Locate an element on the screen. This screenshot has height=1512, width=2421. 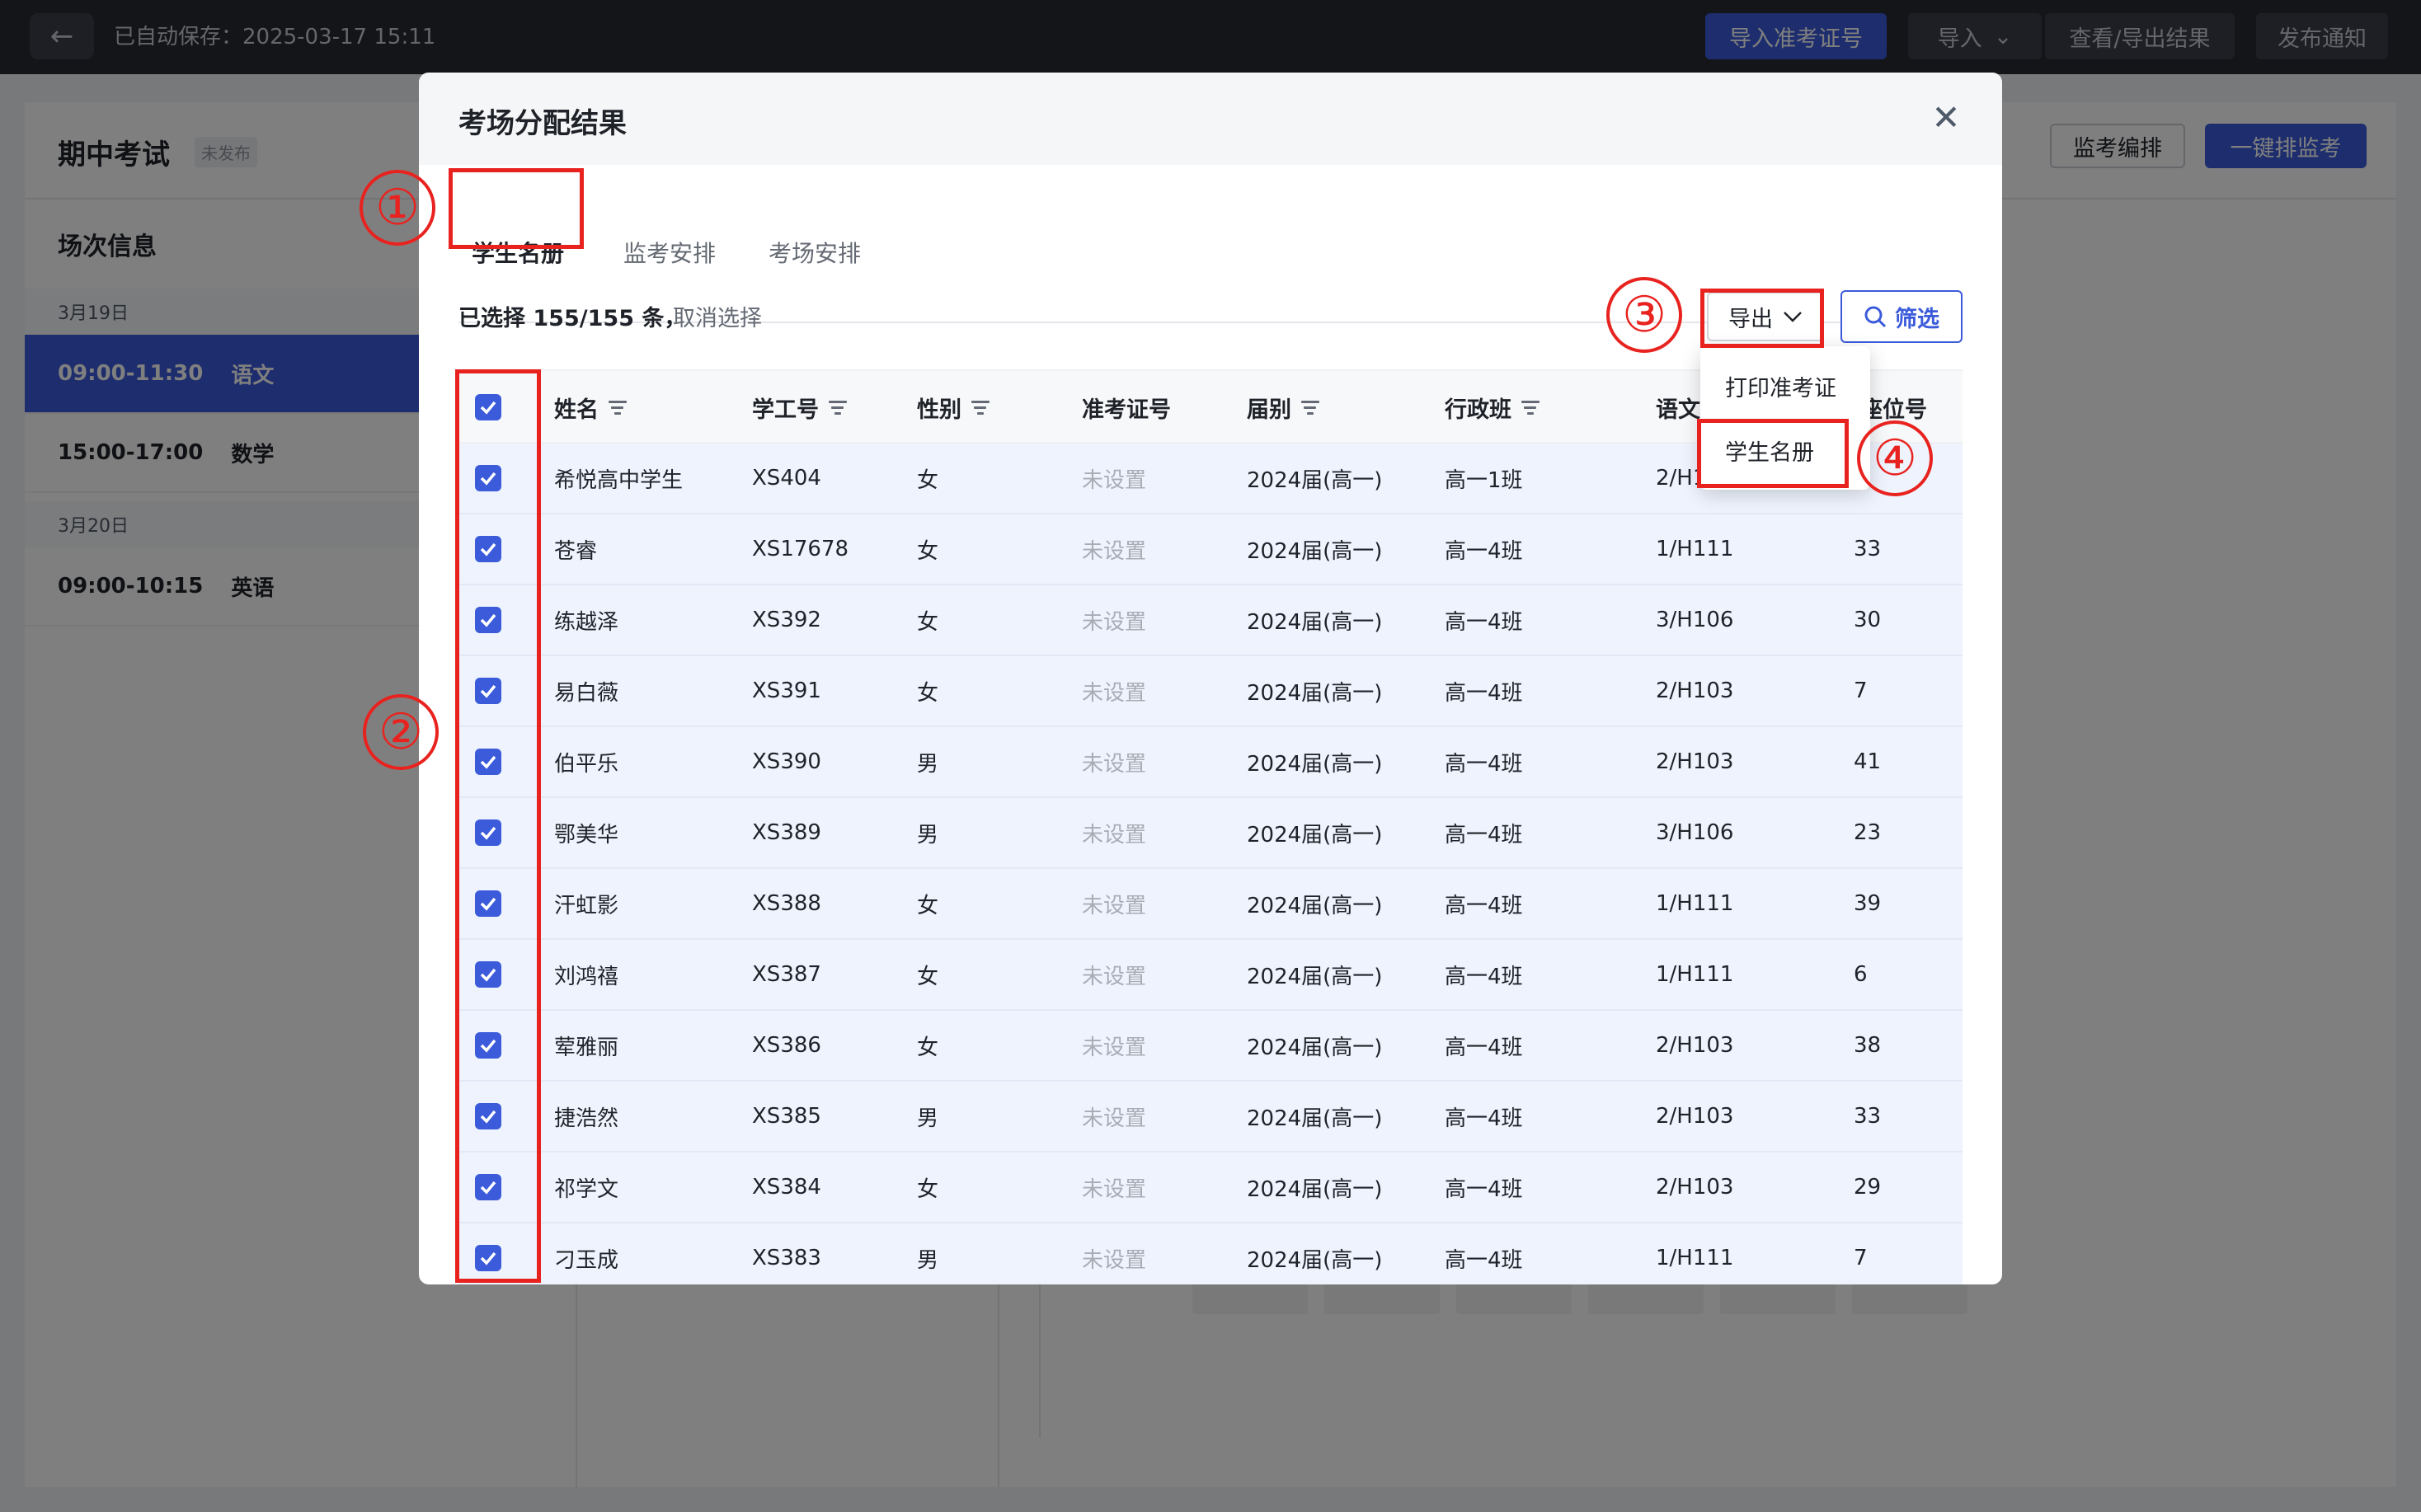
annotation-number: ① is located at coordinates (397, 208).